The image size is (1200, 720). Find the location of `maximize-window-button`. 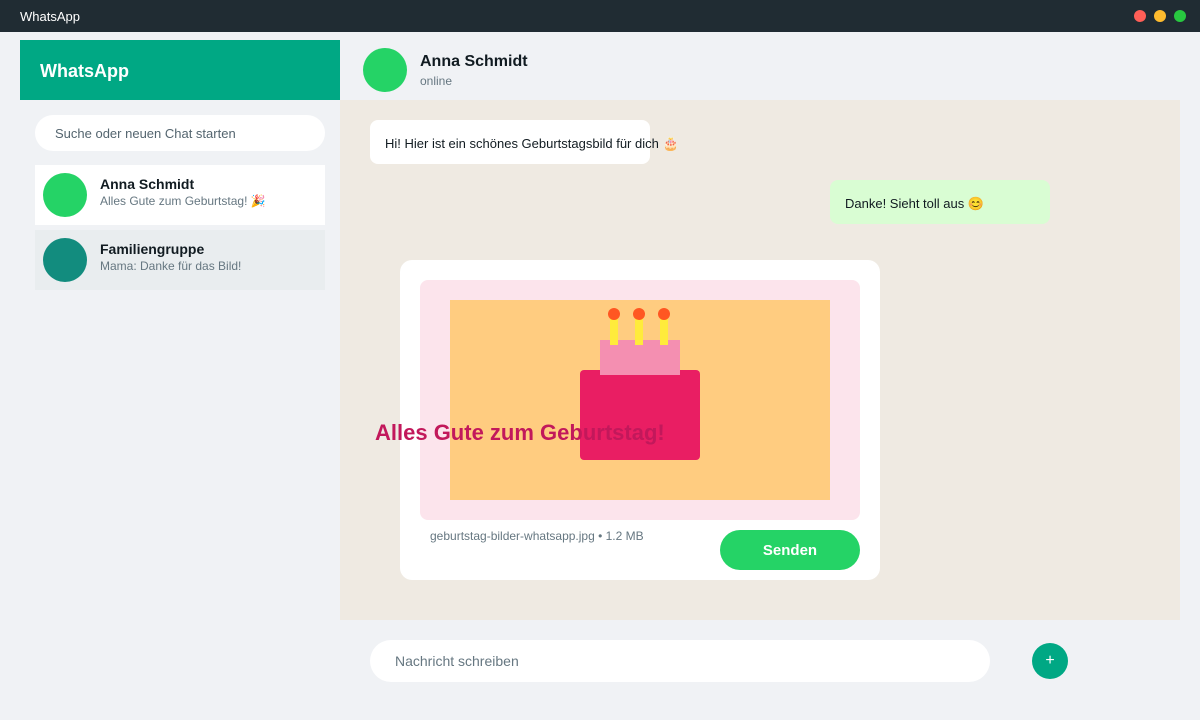

maximize-window-button is located at coordinates (1180, 16).